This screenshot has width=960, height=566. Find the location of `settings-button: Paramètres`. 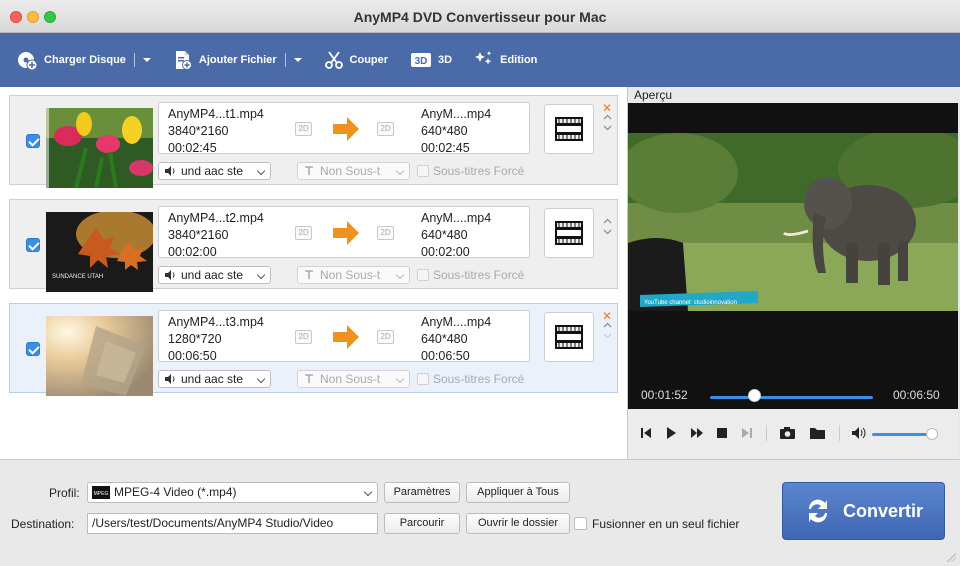

settings-button: Paramètres is located at coordinates (422, 492).